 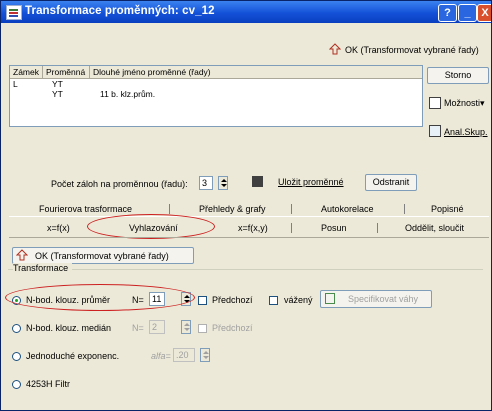 I want to click on ok-top-button: OK (Transformovat vybrané řady), so click(x=407, y=51).